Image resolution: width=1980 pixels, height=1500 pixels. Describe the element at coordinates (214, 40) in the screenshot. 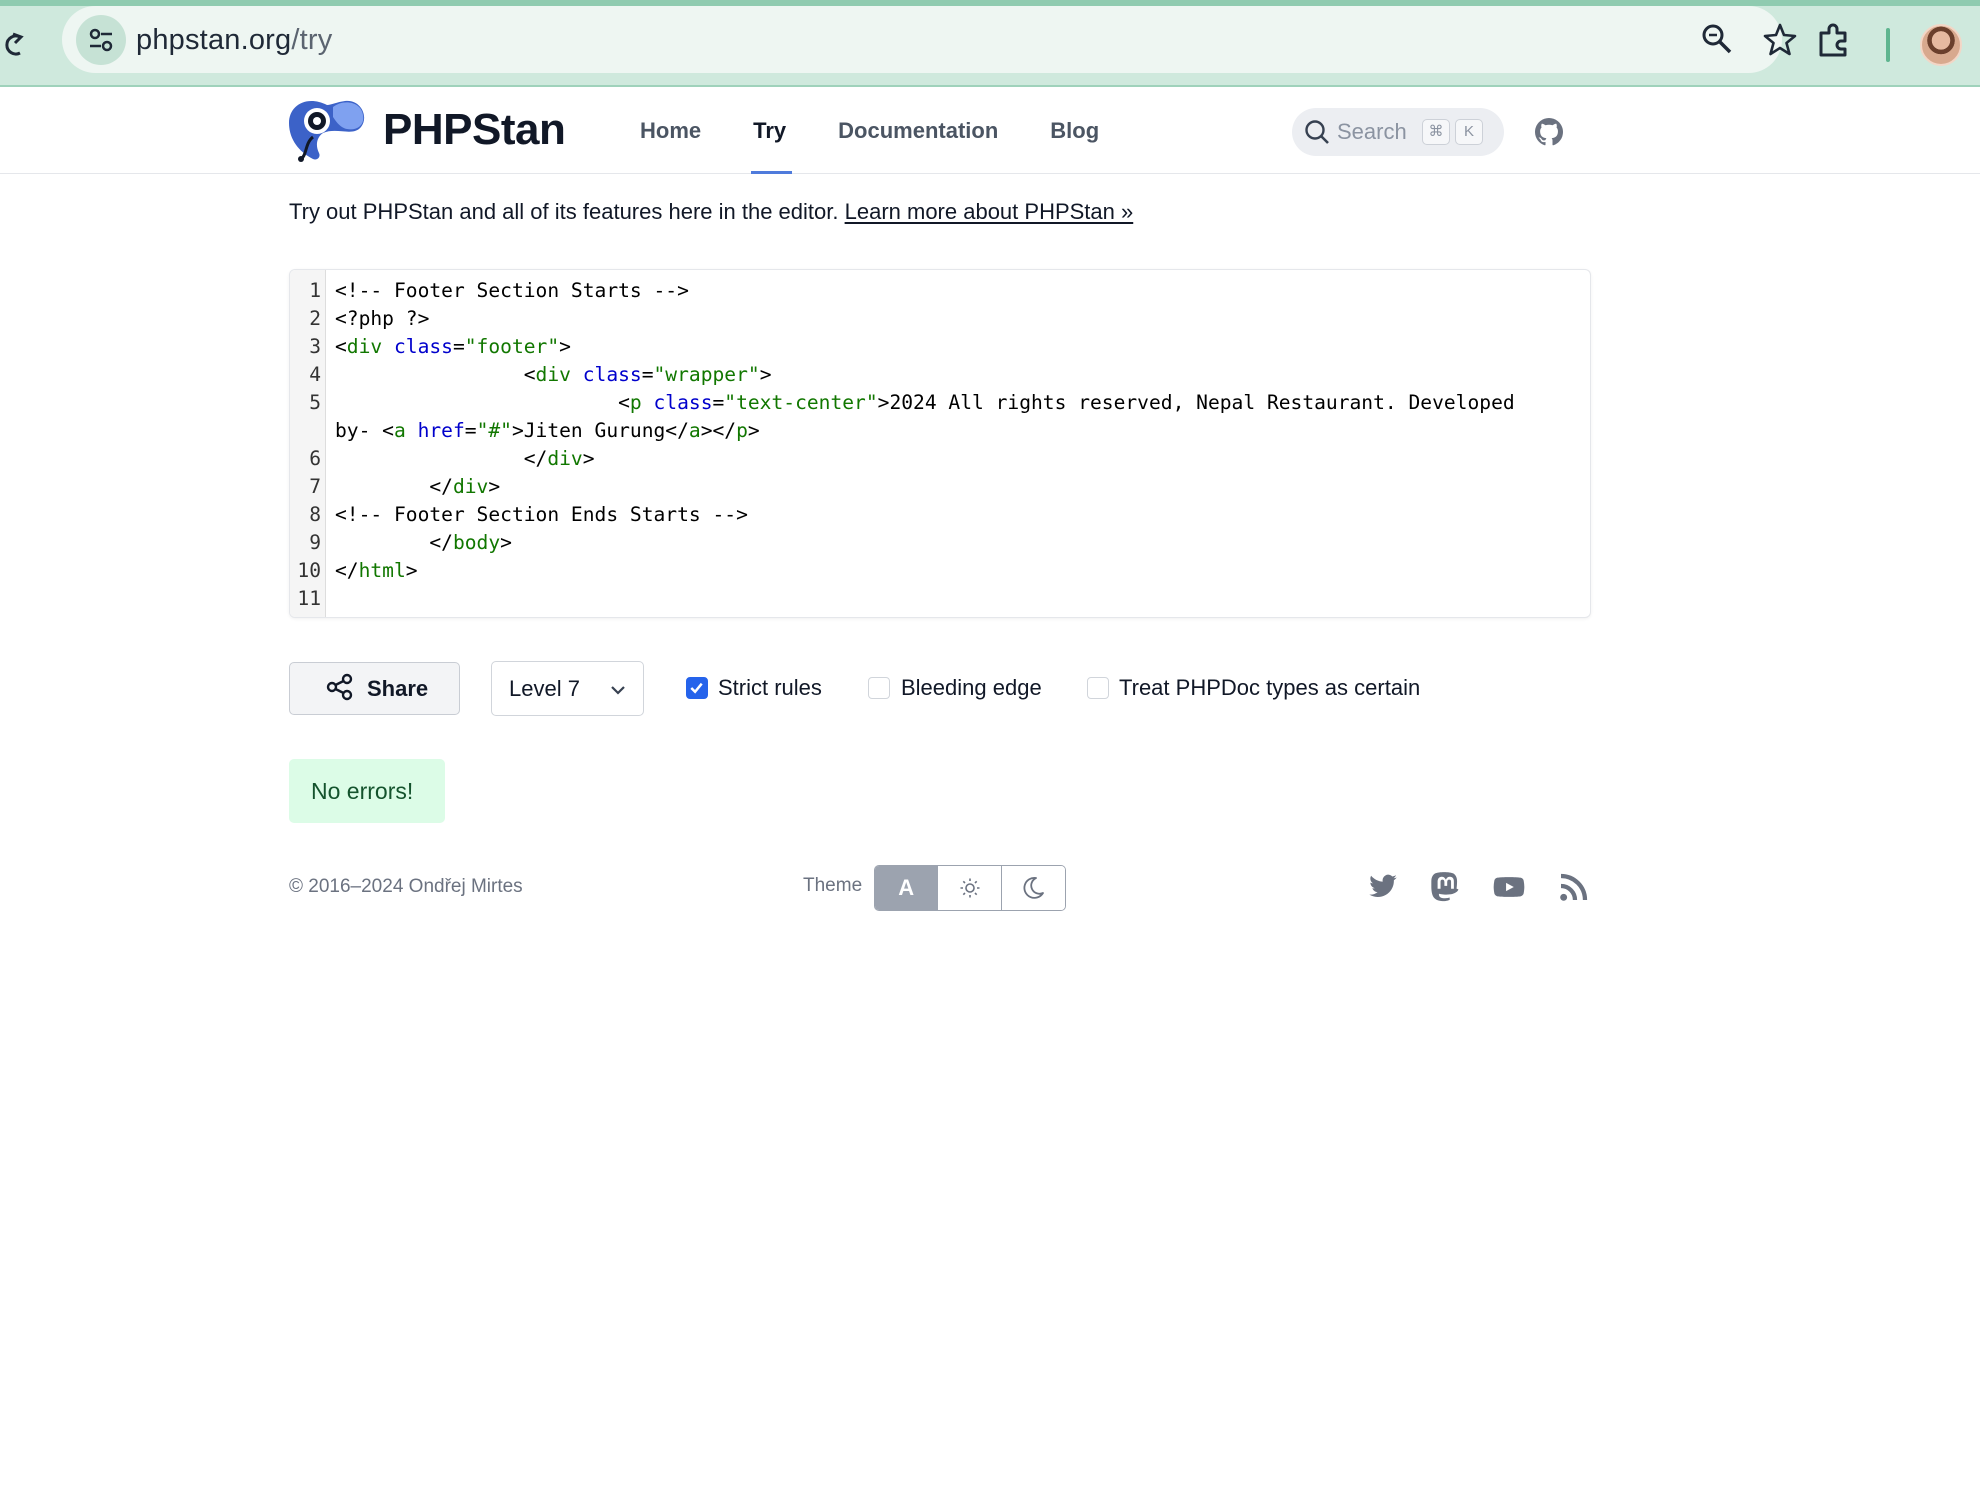

I see `url-host: phpstan.org` at that location.